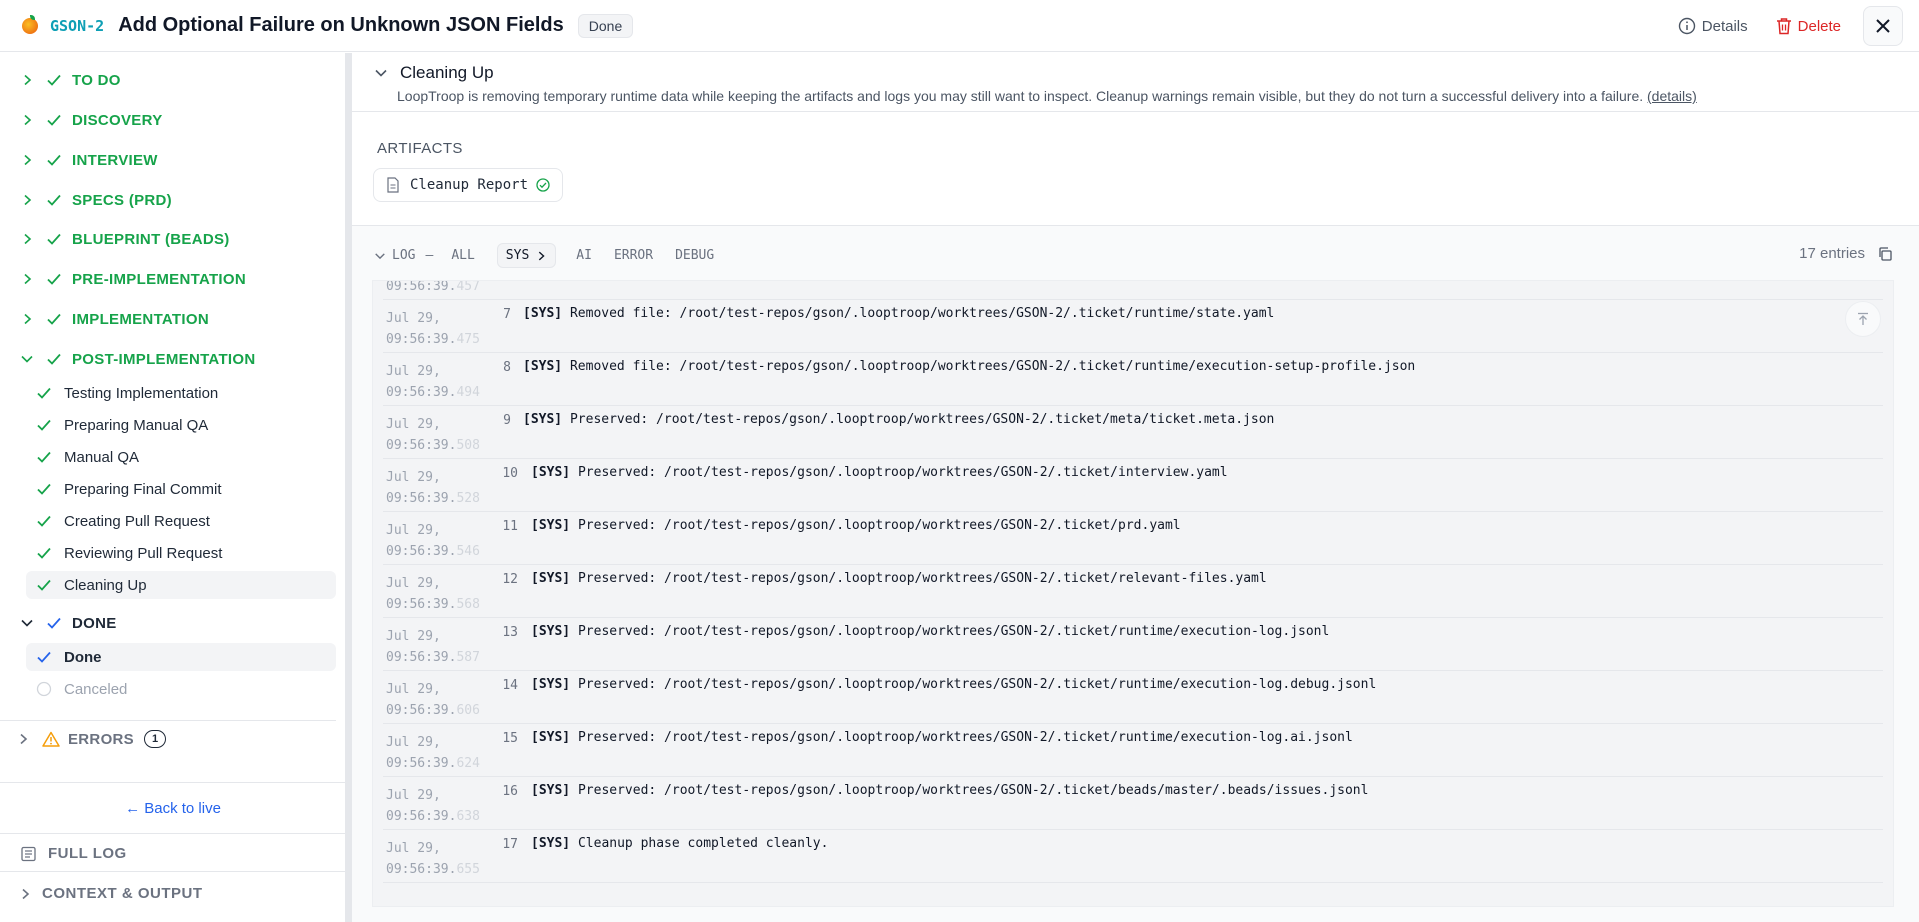  Describe the element at coordinates (468, 185) in the screenshot. I see `artifact-chip: Cleanup Report` at that location.